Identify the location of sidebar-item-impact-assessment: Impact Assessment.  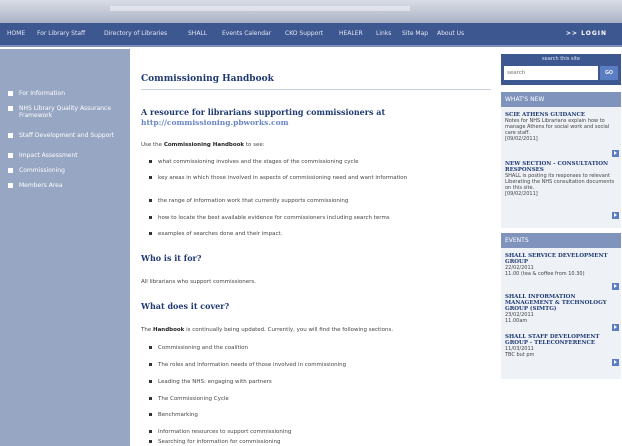
(67, 155).